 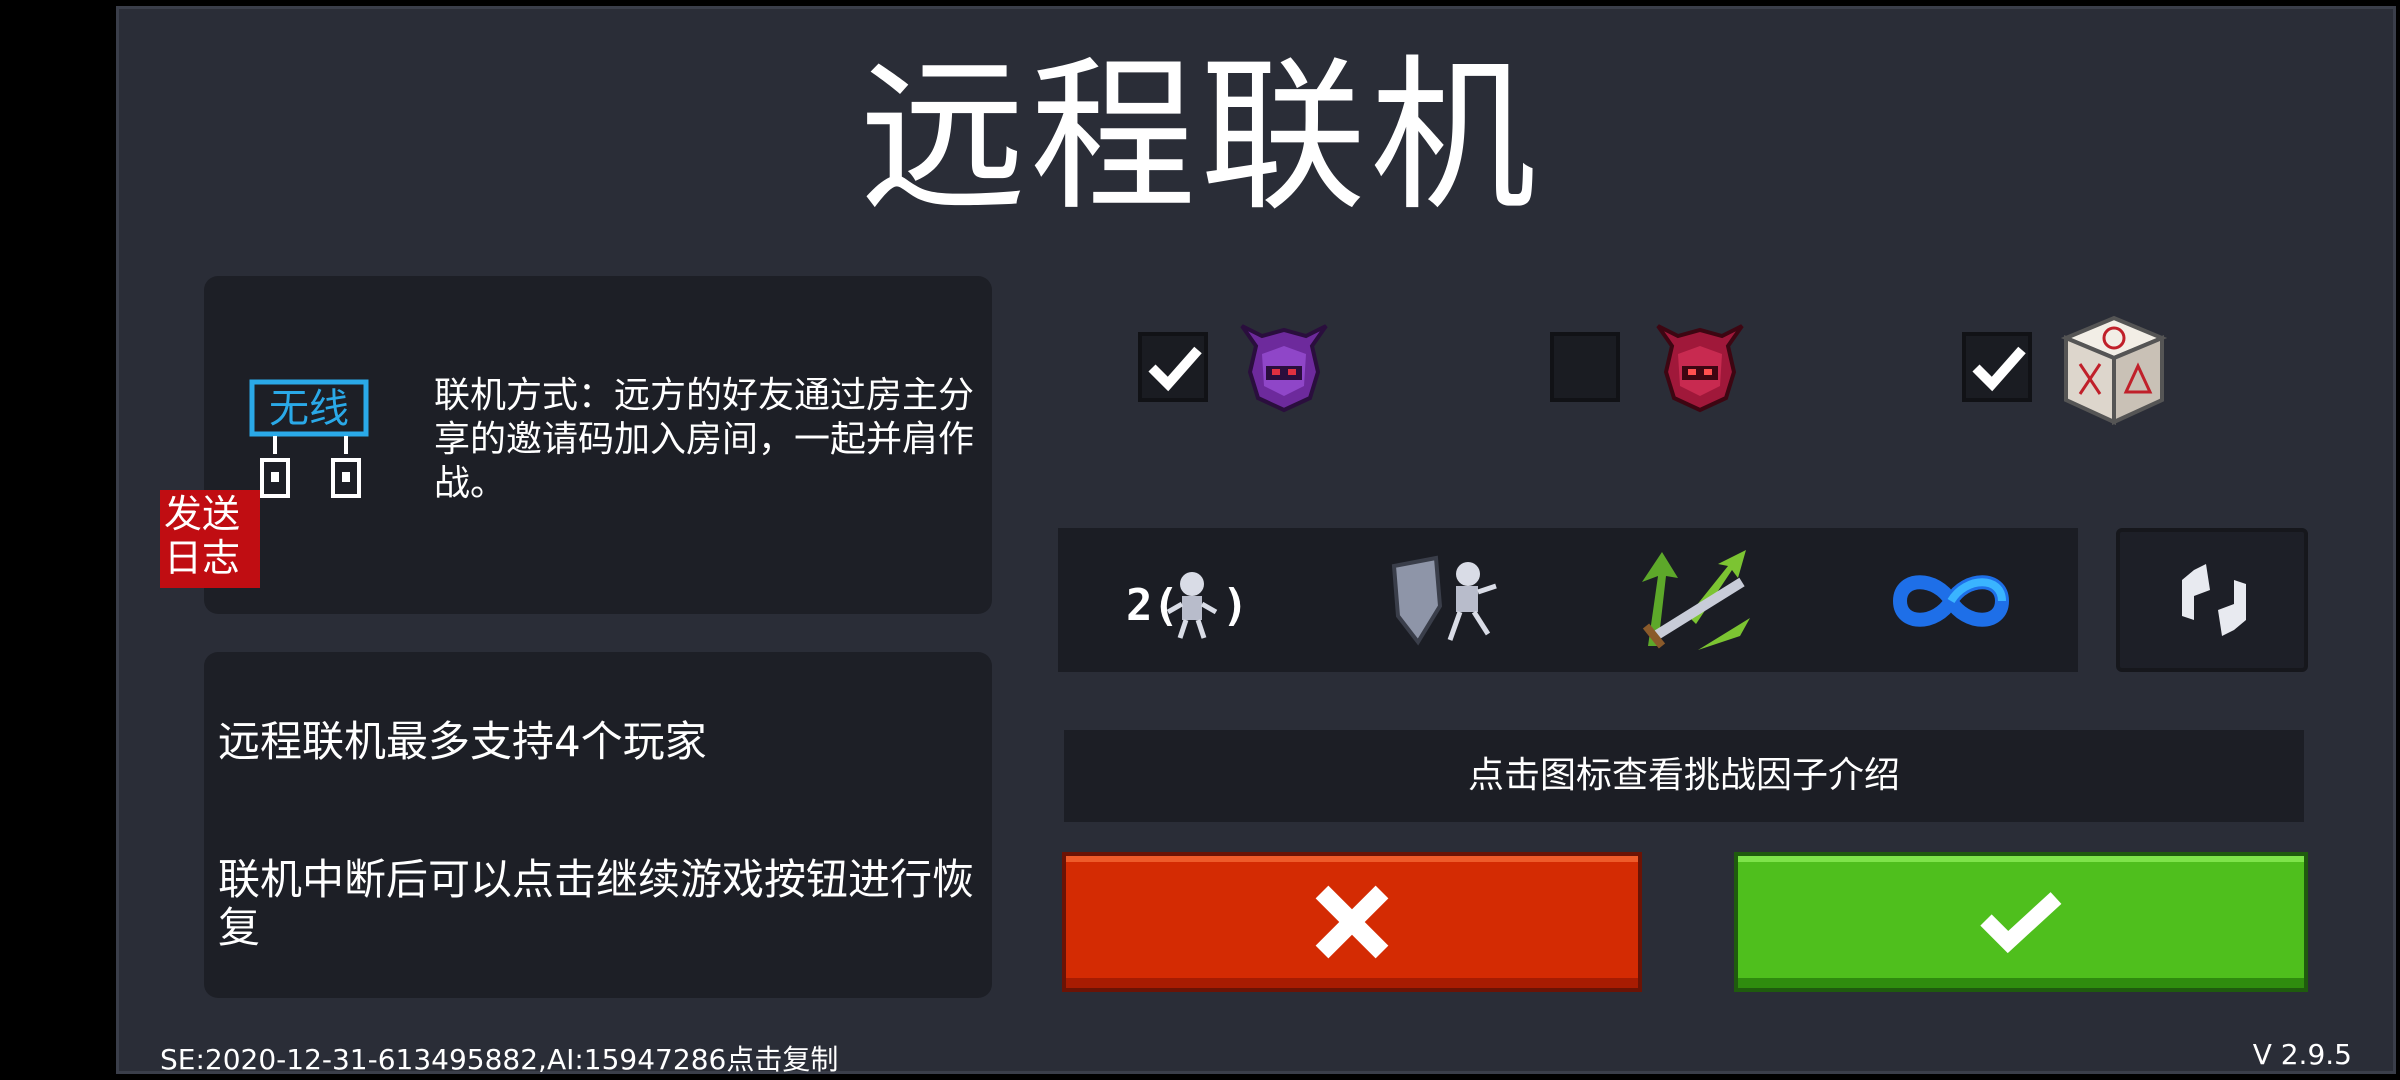 What do you see at coordinates (1693, 601) in the screenshot?
I see `sword-arrows-icon` at bounding box center [1693, 601].